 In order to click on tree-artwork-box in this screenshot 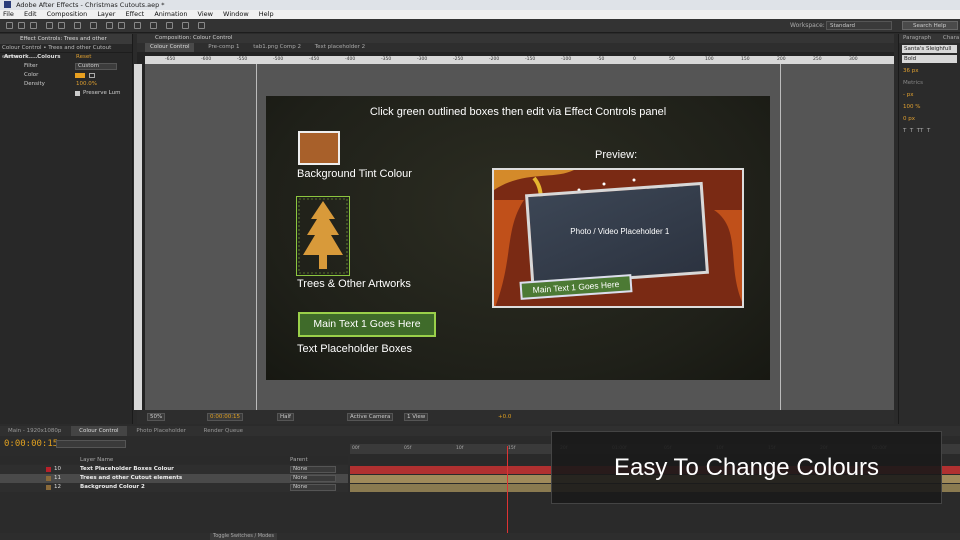, I will do `click(323, 236)`.